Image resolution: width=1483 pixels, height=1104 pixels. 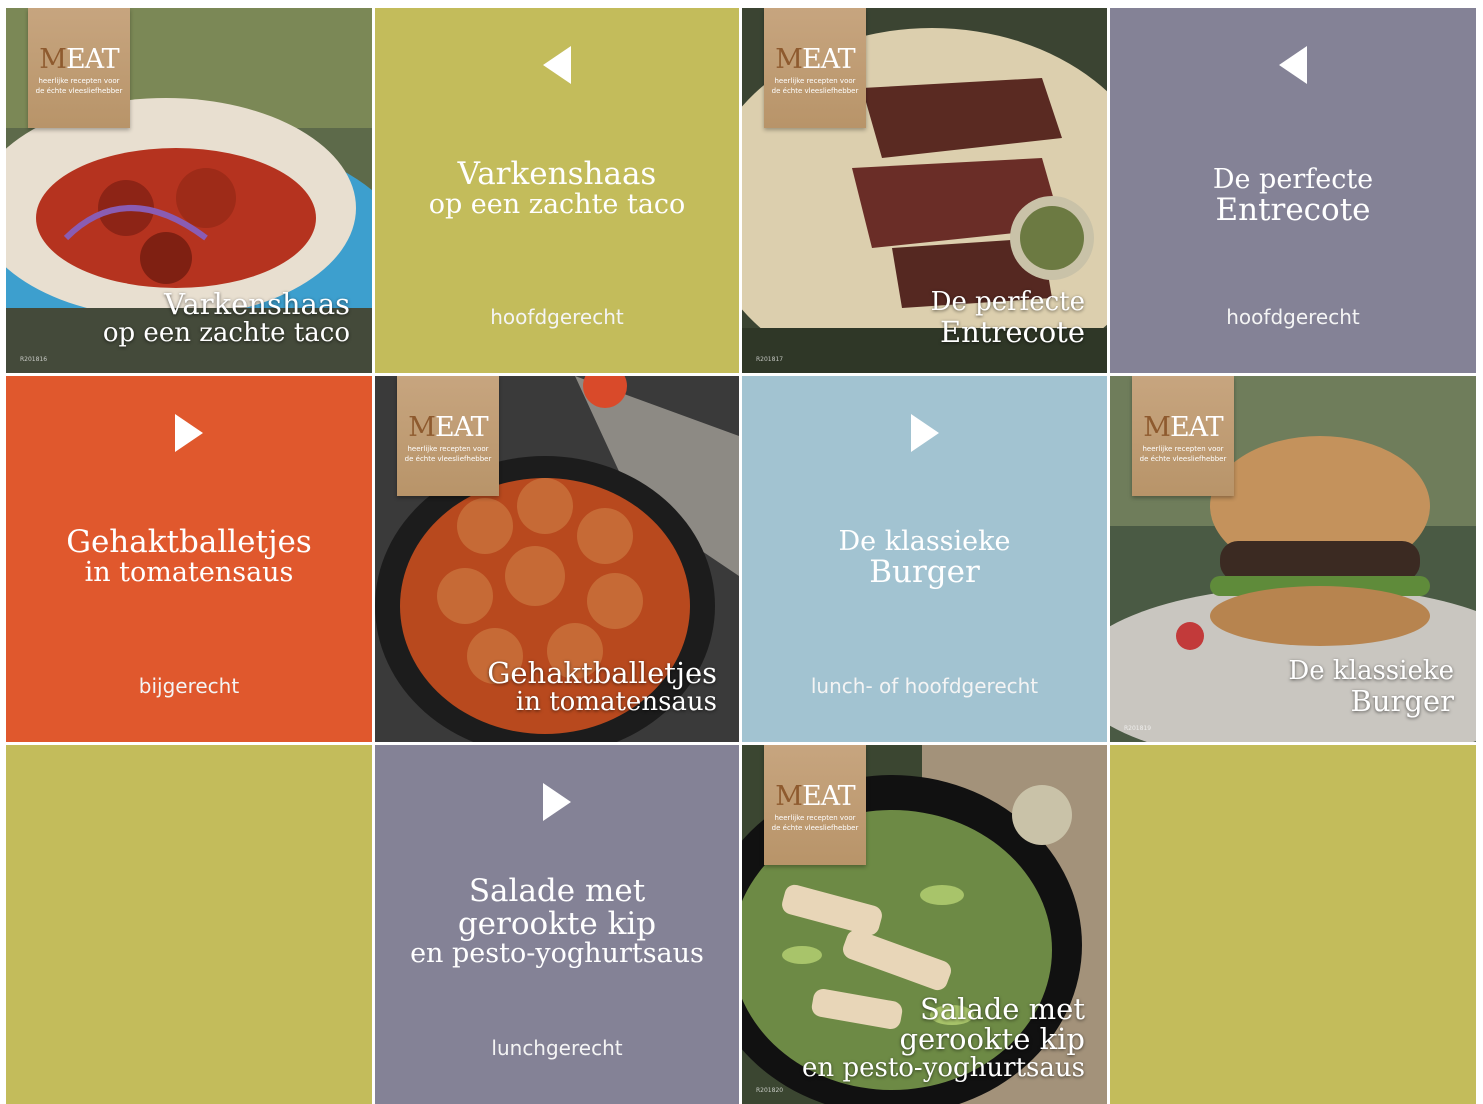 I want to click on photo-caption: Gehaktballetjes in tomatensaus, so click(x=602, y=687).